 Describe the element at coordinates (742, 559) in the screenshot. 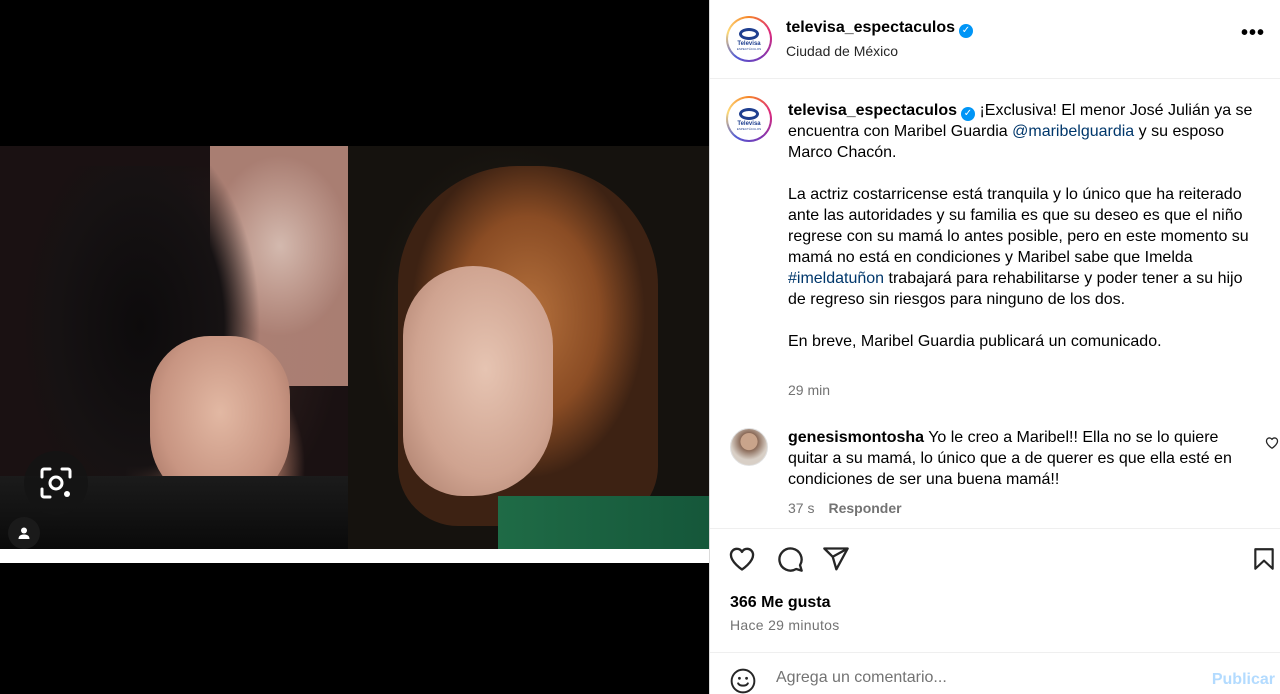

I see `heart-icon` at that location.